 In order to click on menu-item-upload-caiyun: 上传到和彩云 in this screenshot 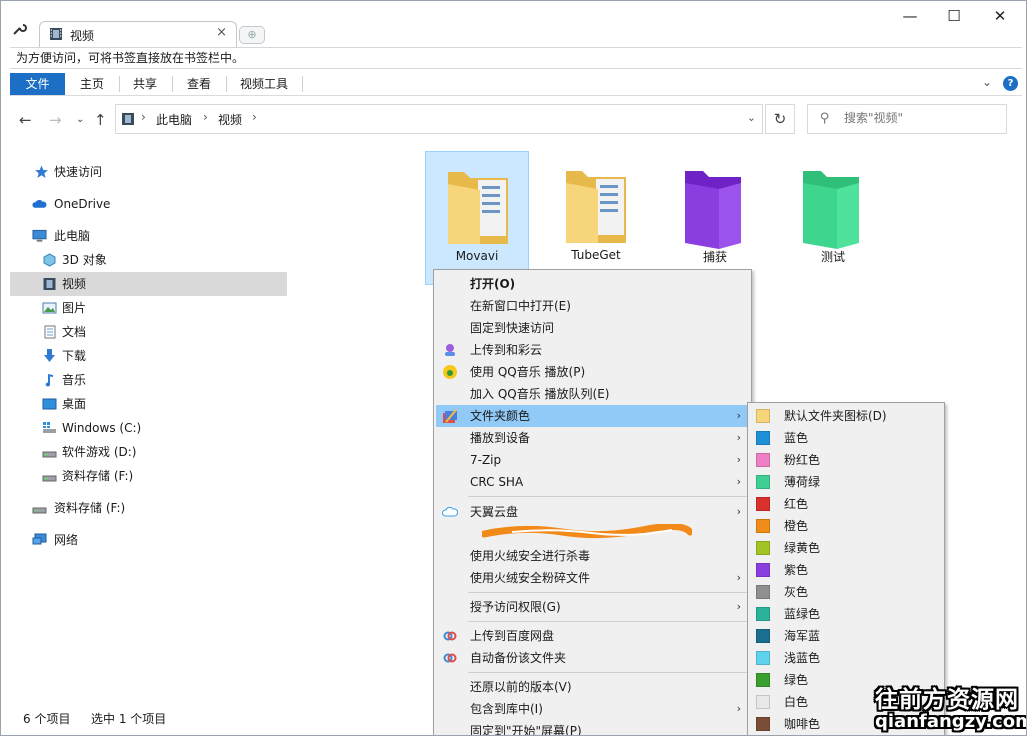, I will do `click(592, 350)`.